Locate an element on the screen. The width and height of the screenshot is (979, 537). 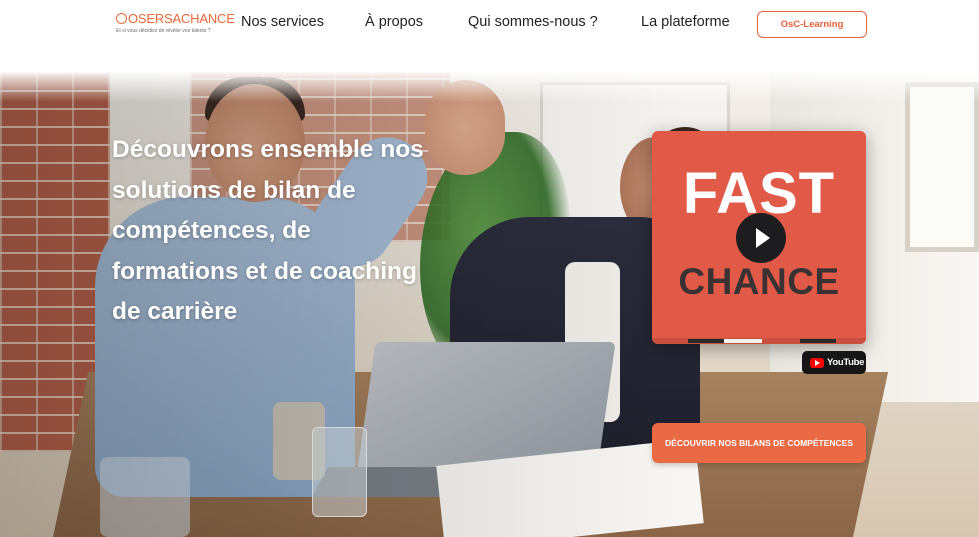
nav-item-services: Nos services is located at coordinates (282, 22).